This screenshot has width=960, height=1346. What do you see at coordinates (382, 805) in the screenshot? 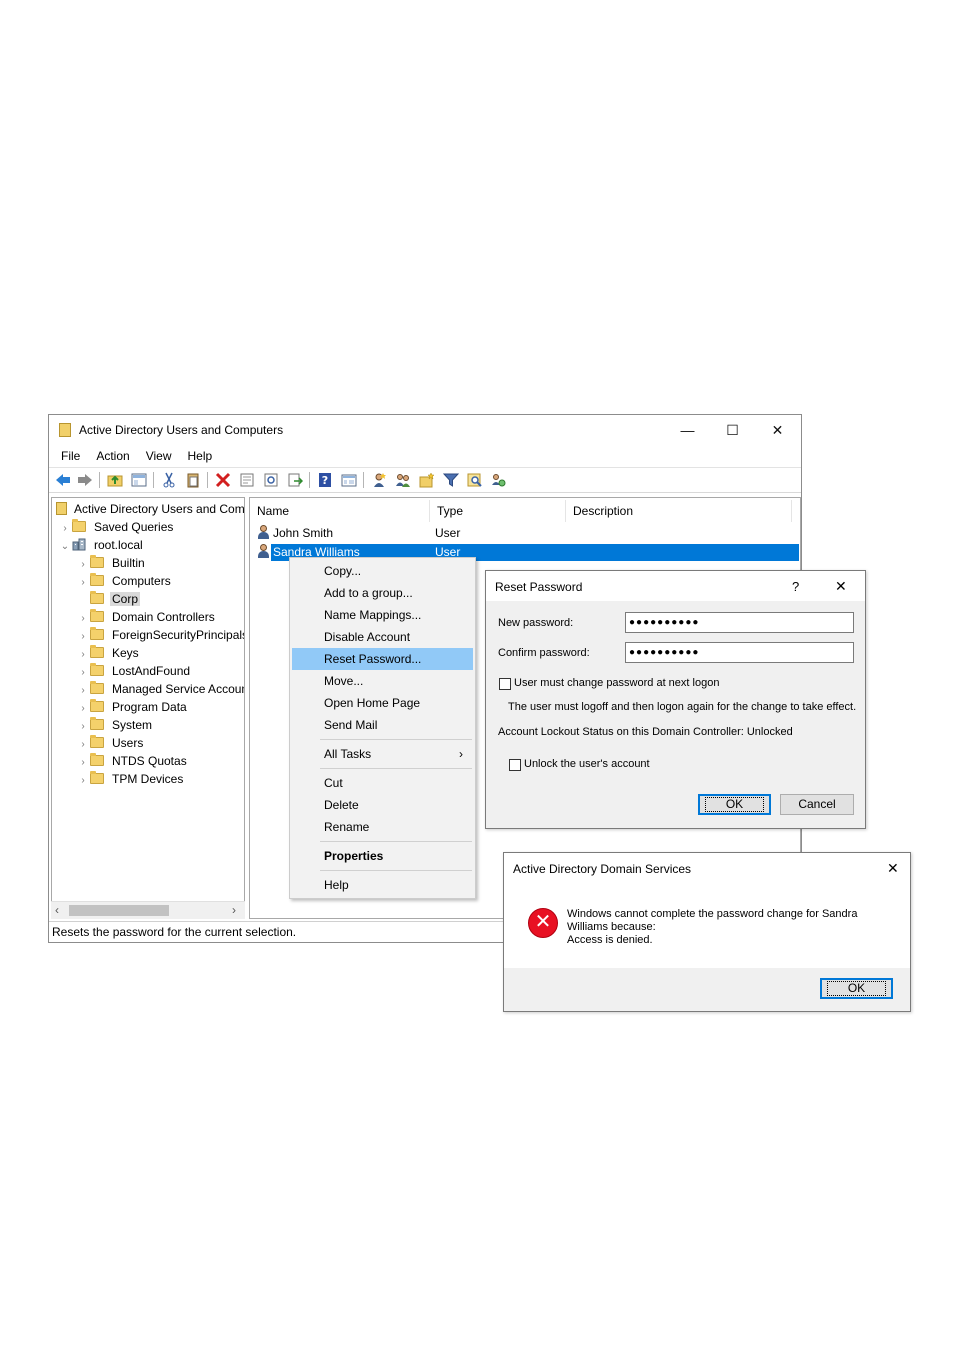
I see `menu-item-delete: Delete` at bounding box center [382, 805].